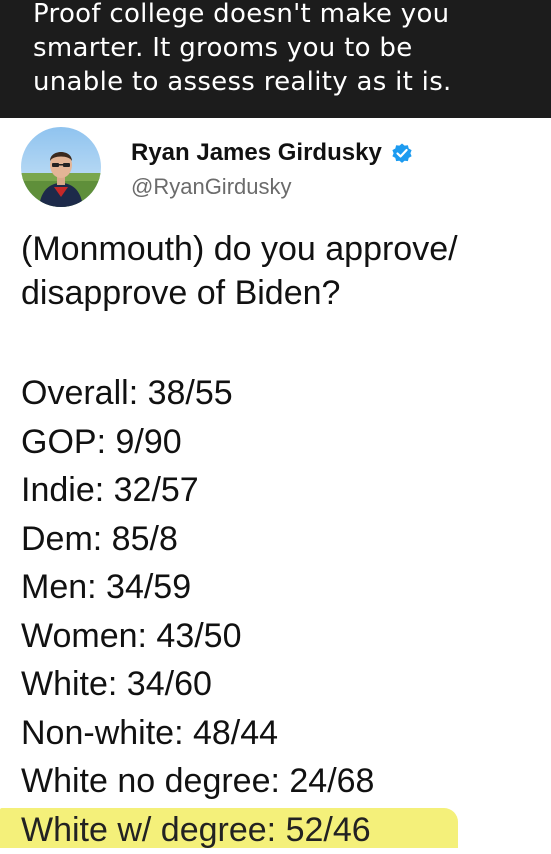 Image resolution: width=551 pixels, height=854 pixels. I want to click on caption-line-2: smarter. It grooms you to be, so click(223, 48).